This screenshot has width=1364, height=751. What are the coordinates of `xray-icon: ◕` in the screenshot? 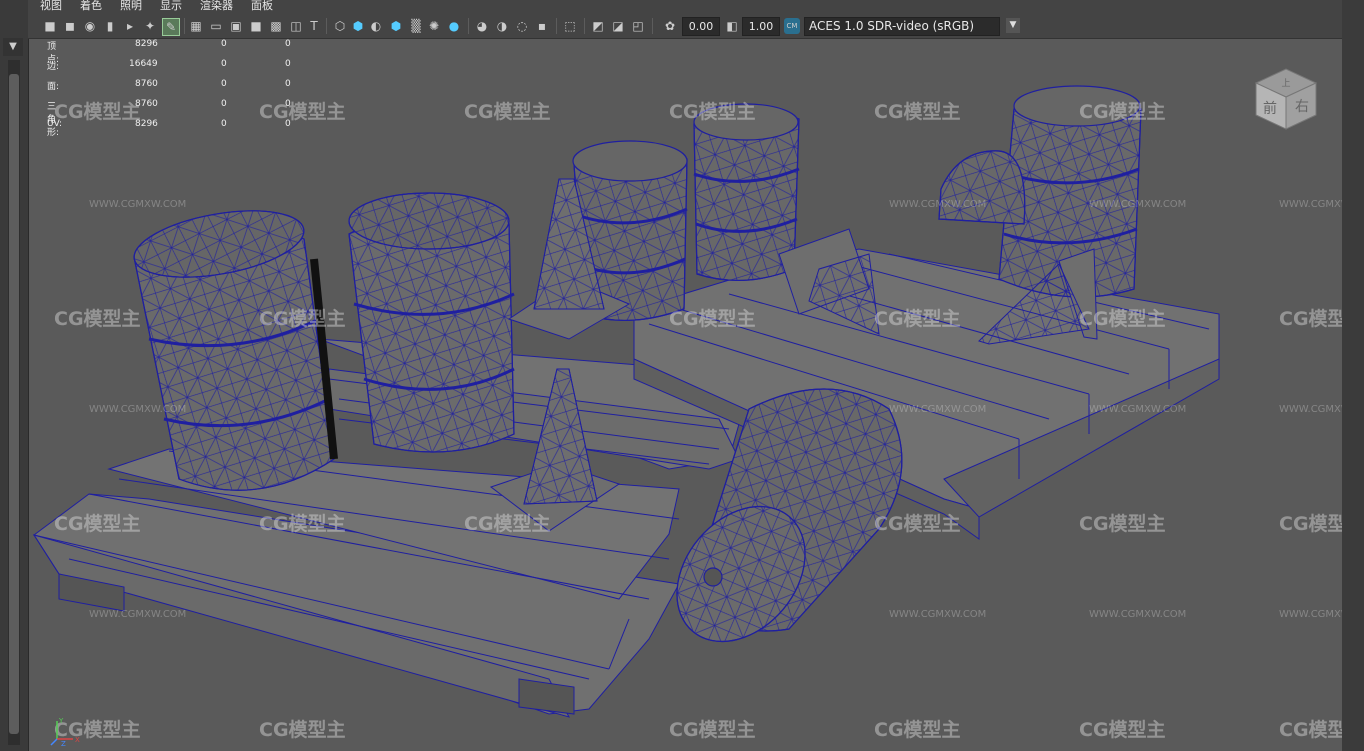 It's located at (482, 26).